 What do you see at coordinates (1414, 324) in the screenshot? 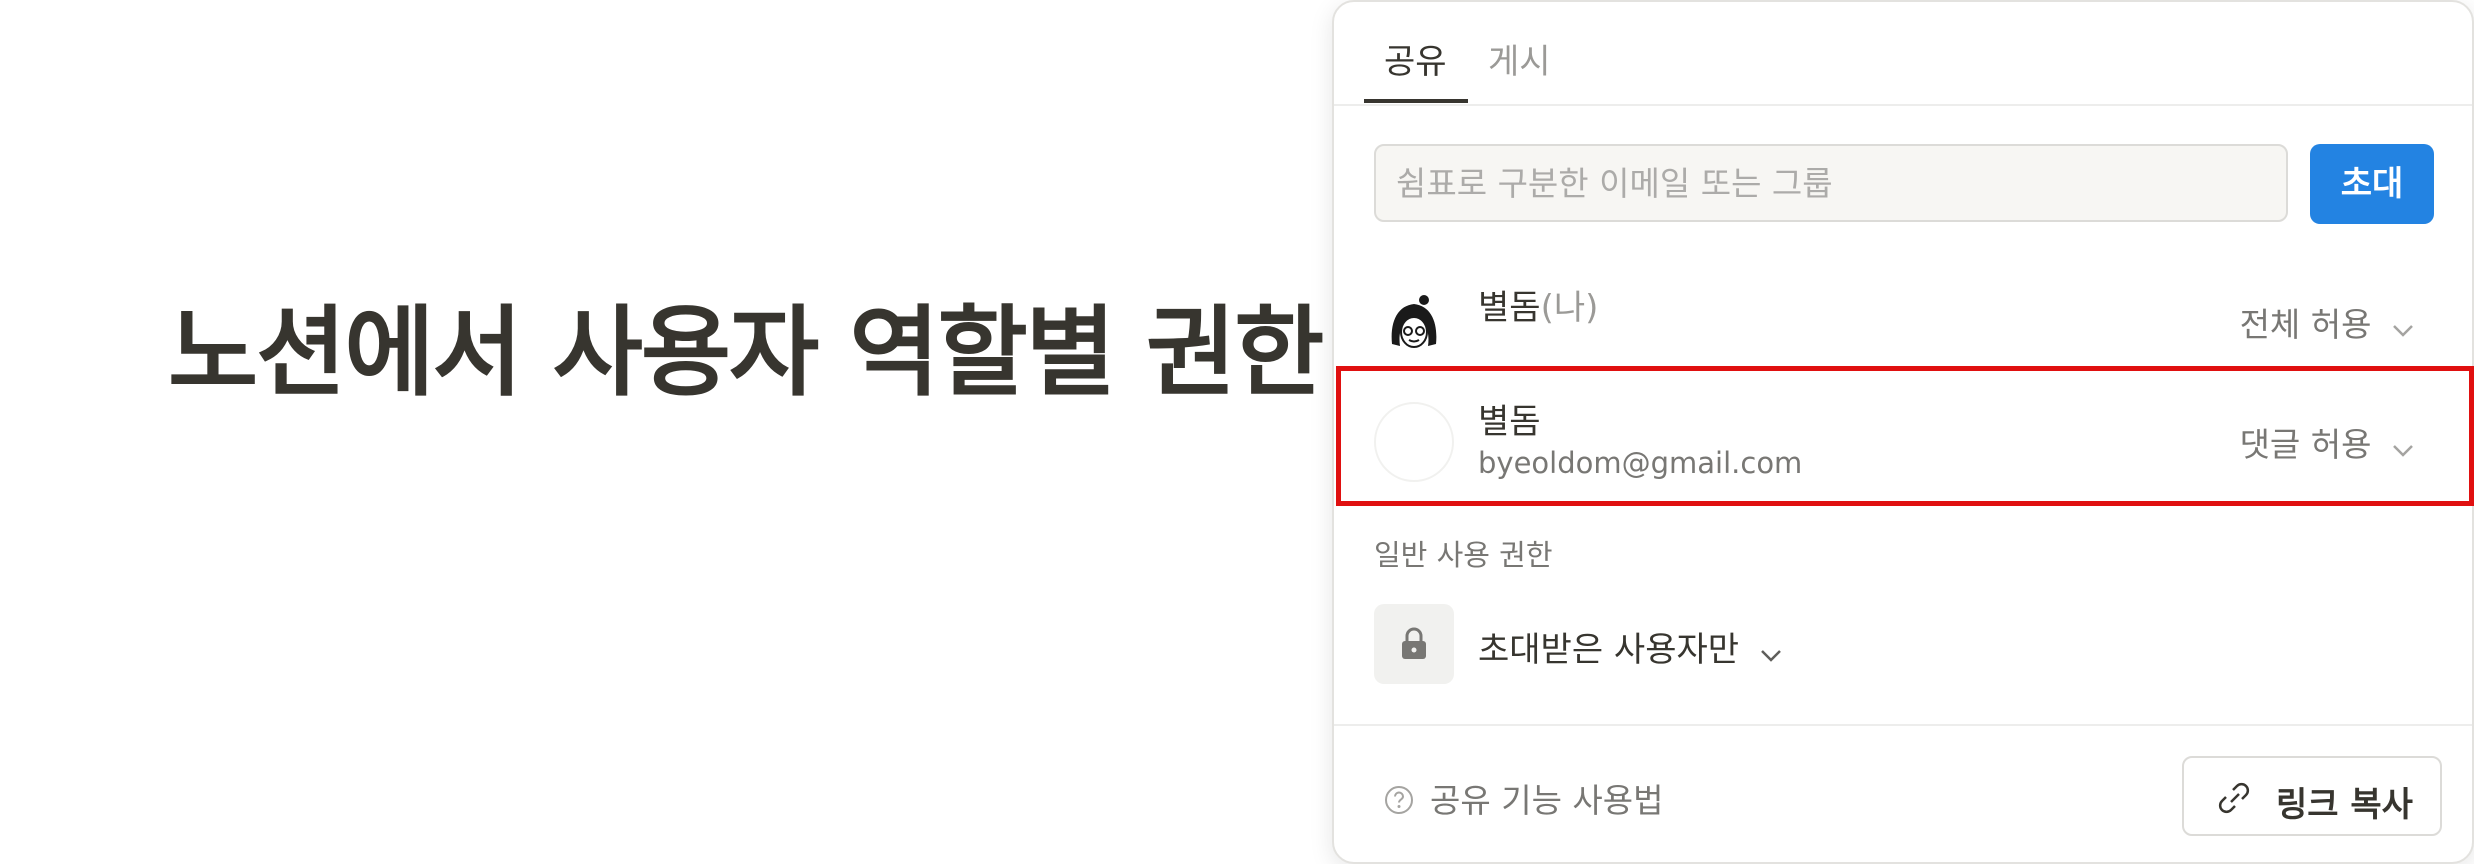
I see `illustrated-avatar-icon` at bounding box center [1414, 324].